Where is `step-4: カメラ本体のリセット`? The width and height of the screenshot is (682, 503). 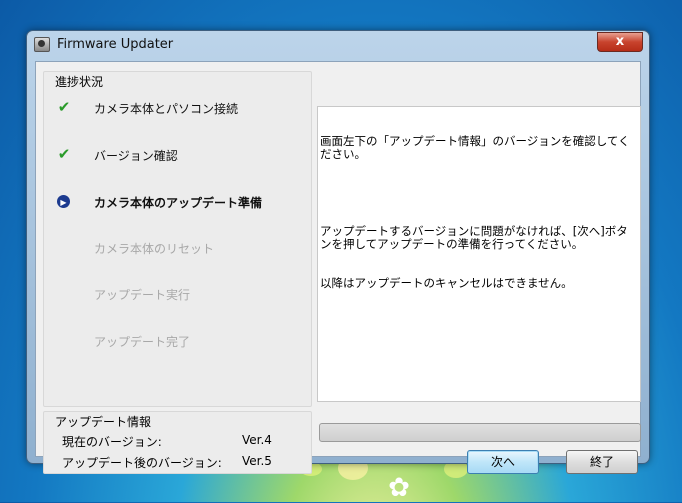 step-4: カメラ本体のリセット is located at coordinates (181, 248).